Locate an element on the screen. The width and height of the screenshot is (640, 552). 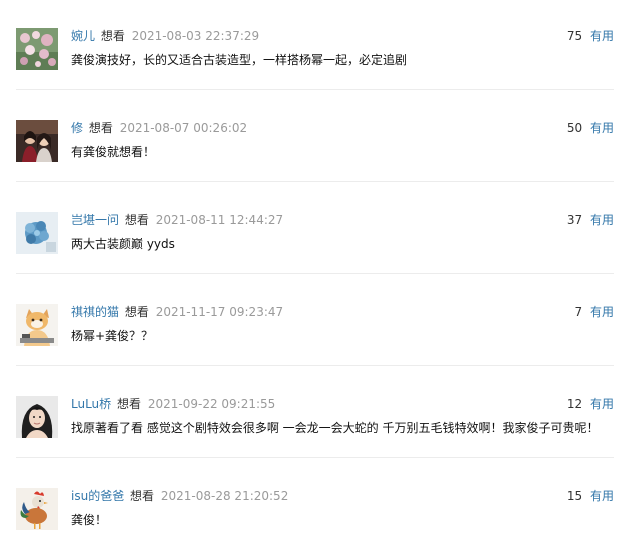
comment-meta: LuLu桥 想看 2021-09-22 09:21:55 is located at coordinates (173, 404).